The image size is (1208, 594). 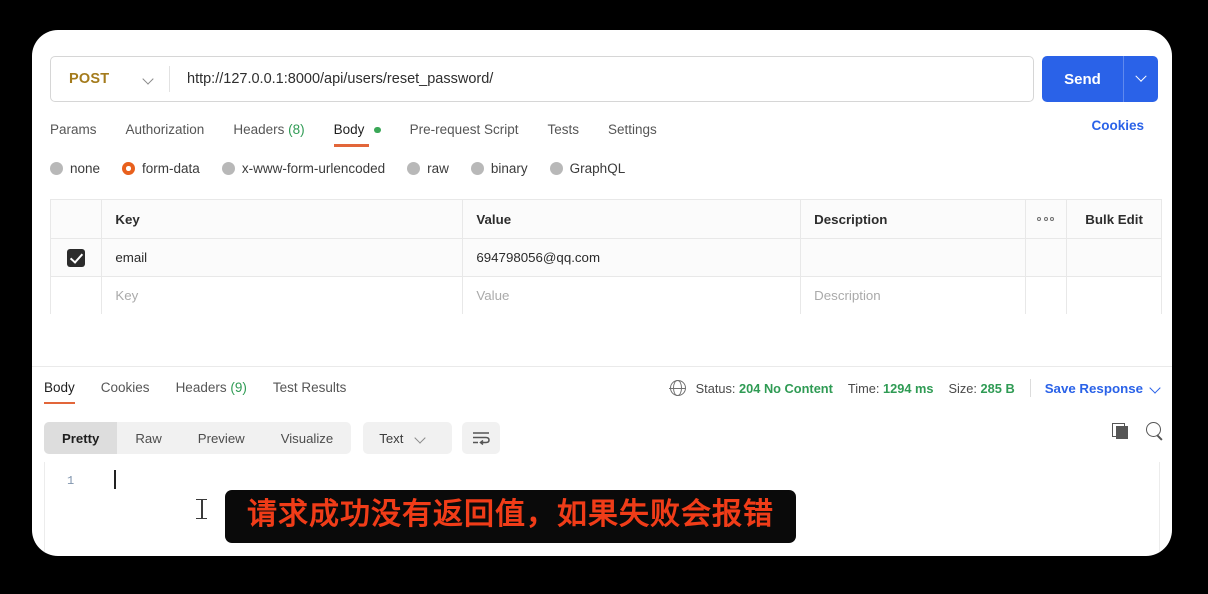 What do you see at coordinates (715, 388) in the screenshot?
I see `status-label: Status:` at bounding box center [715, 388].